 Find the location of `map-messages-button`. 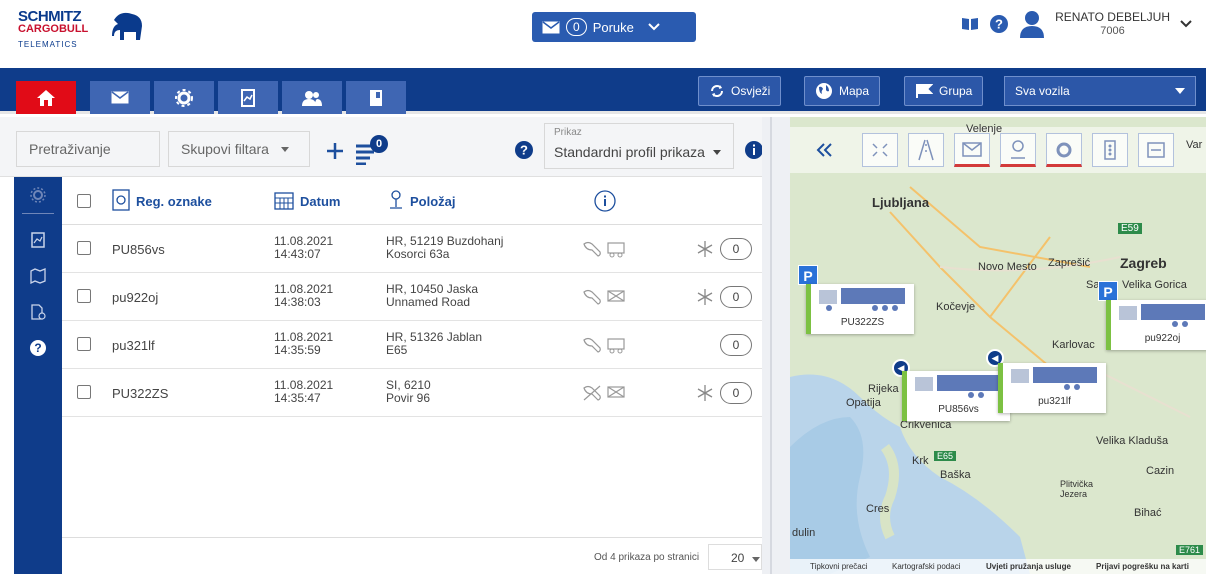

map-messages-button is located at coordinates (972, 150).